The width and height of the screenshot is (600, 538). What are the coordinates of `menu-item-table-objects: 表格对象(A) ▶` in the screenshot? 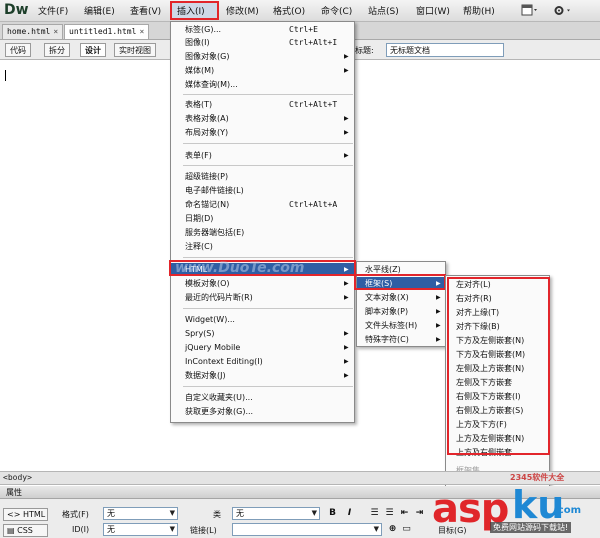 It's located at (262, 118).